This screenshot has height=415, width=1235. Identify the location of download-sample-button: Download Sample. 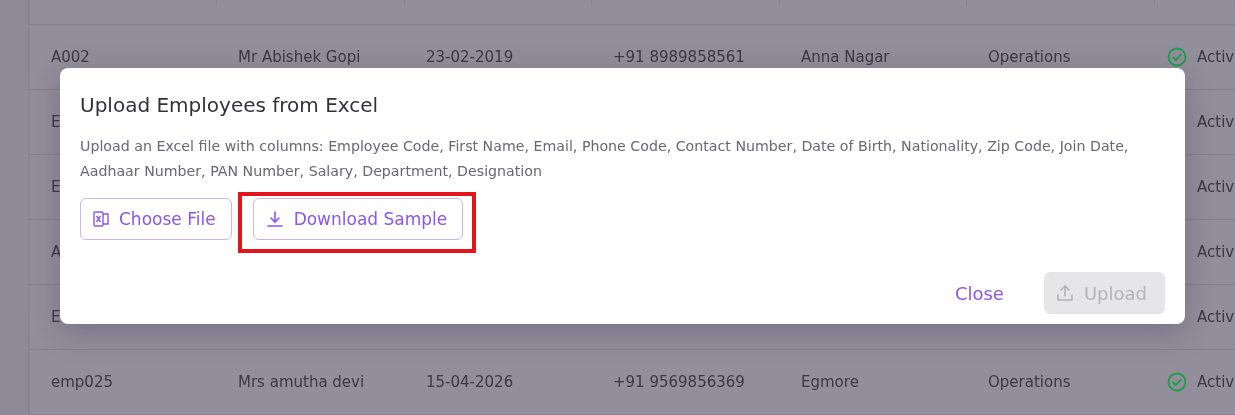
(358, 219).